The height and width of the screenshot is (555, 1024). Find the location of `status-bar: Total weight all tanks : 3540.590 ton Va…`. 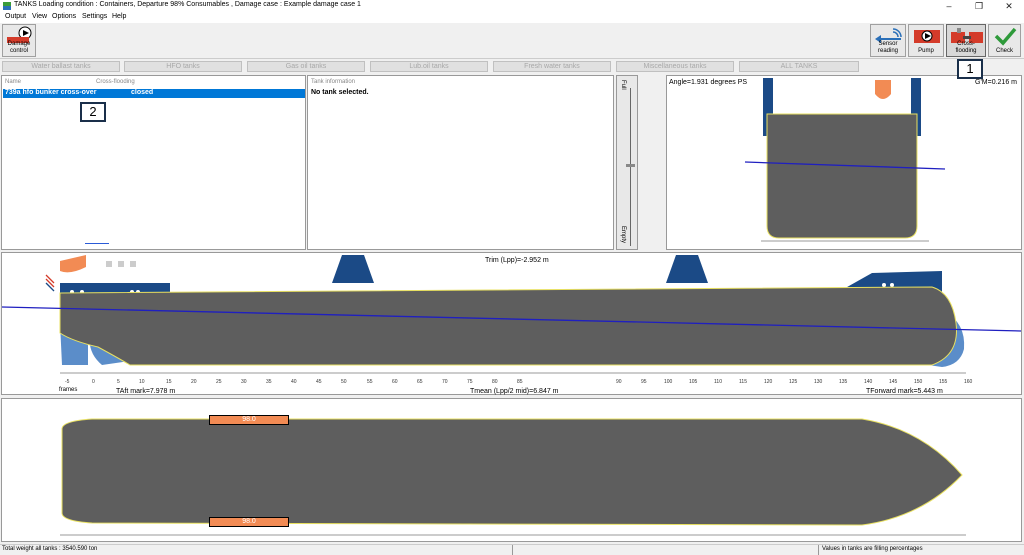

status-bar: Total weight all tanks : 3540.590 ton Va… is located at coordinates (512, 549).